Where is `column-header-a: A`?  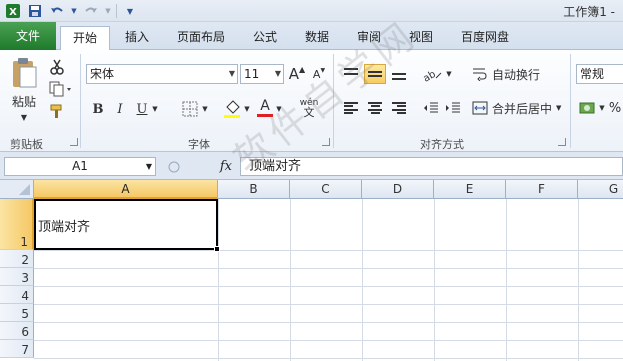 column-header-a: A is located at coordinates (126, 189).